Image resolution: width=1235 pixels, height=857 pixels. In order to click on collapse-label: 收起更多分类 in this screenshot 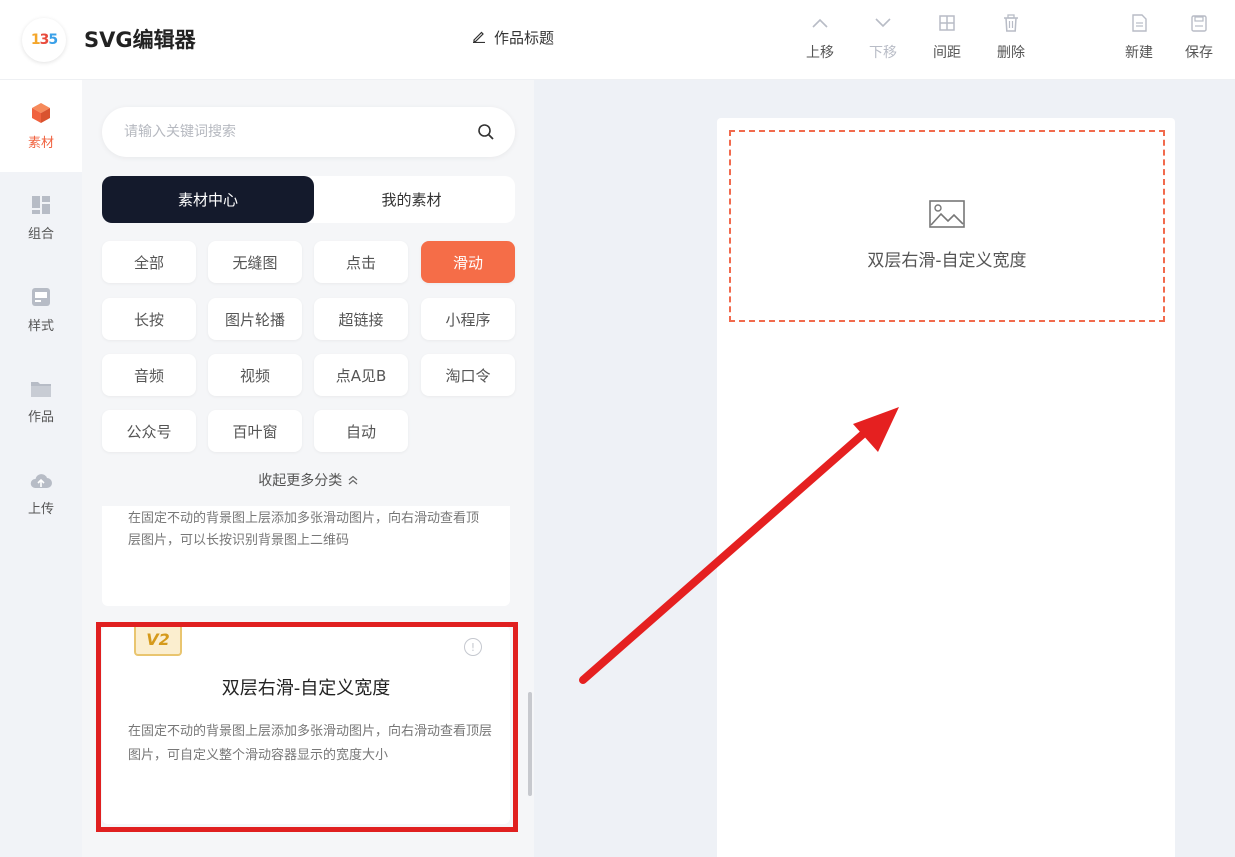, I will do `click(300, 481)`.